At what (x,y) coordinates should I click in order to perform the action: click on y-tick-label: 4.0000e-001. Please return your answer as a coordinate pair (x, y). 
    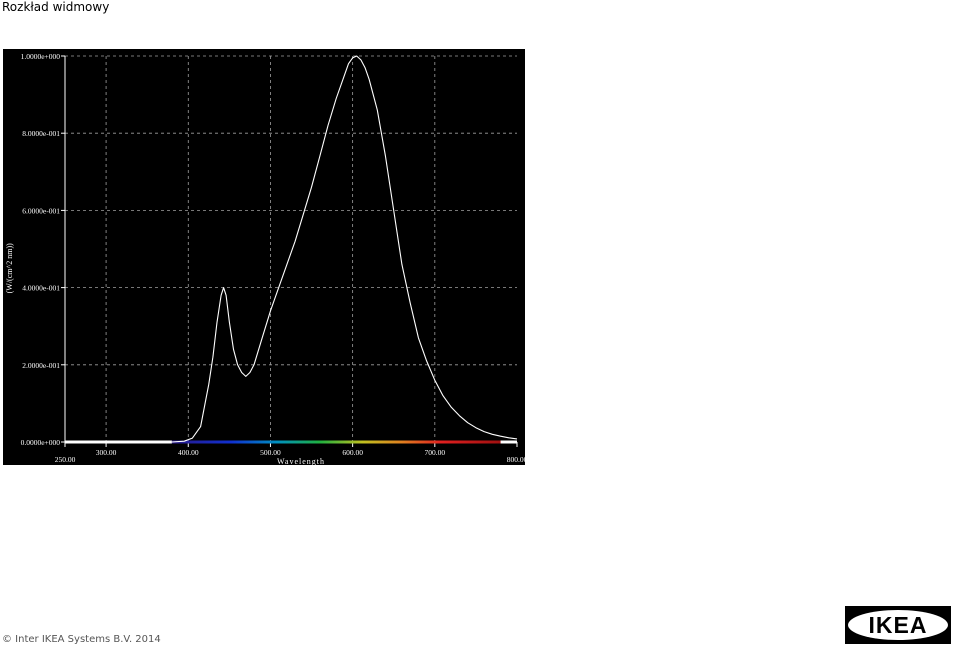
    Looking at the image, I should click on (41, 288).